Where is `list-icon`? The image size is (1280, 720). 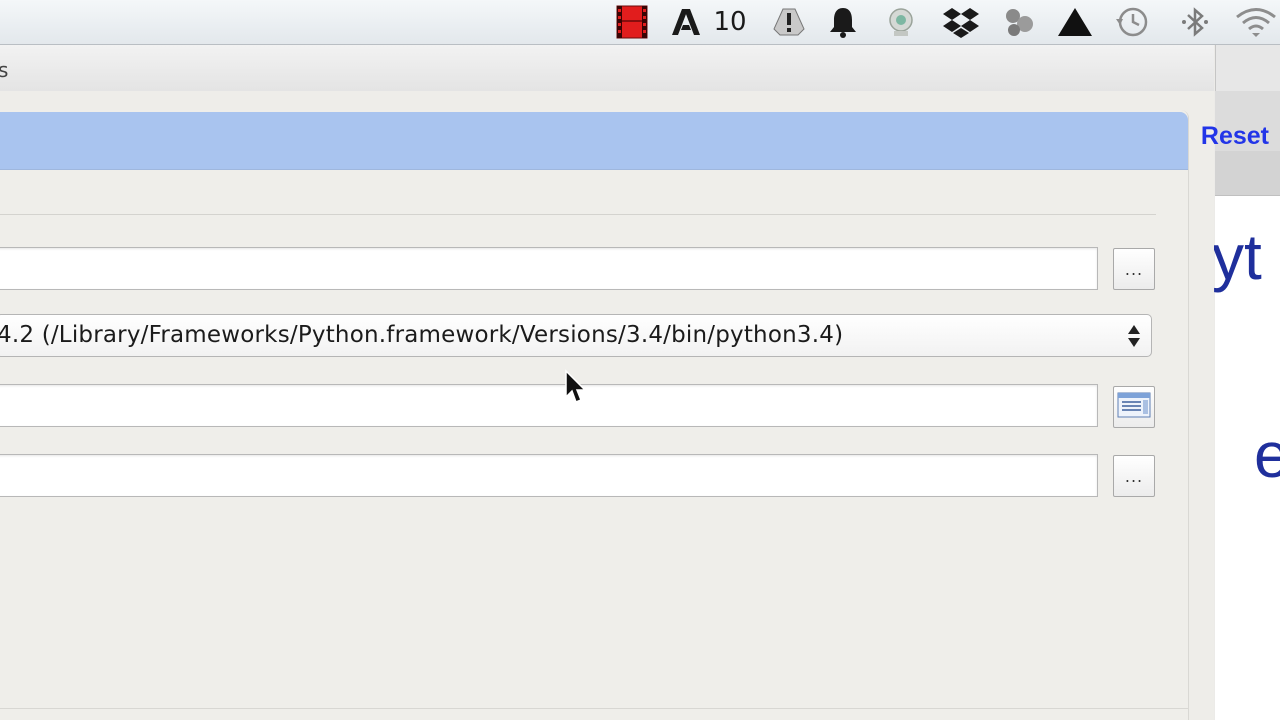 list-icon is located at coordinates (1134, 407).